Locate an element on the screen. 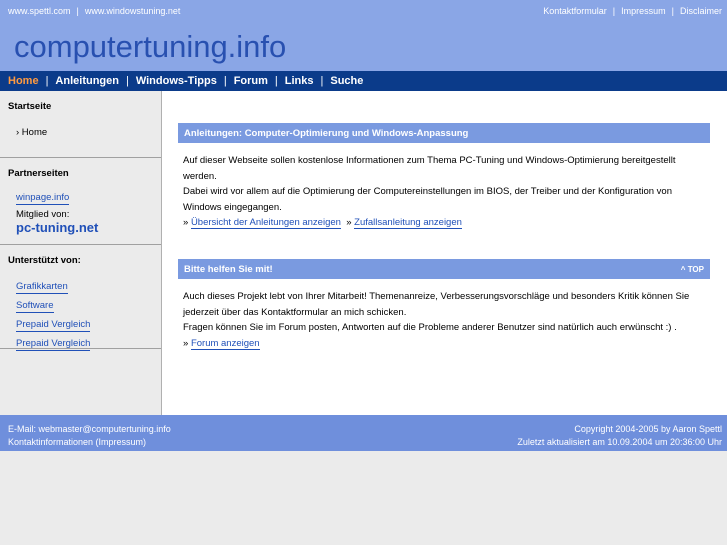 The width and height of the screenshot is (727, 545). site-header: computertuning.info is located at coordinates (363, 47).